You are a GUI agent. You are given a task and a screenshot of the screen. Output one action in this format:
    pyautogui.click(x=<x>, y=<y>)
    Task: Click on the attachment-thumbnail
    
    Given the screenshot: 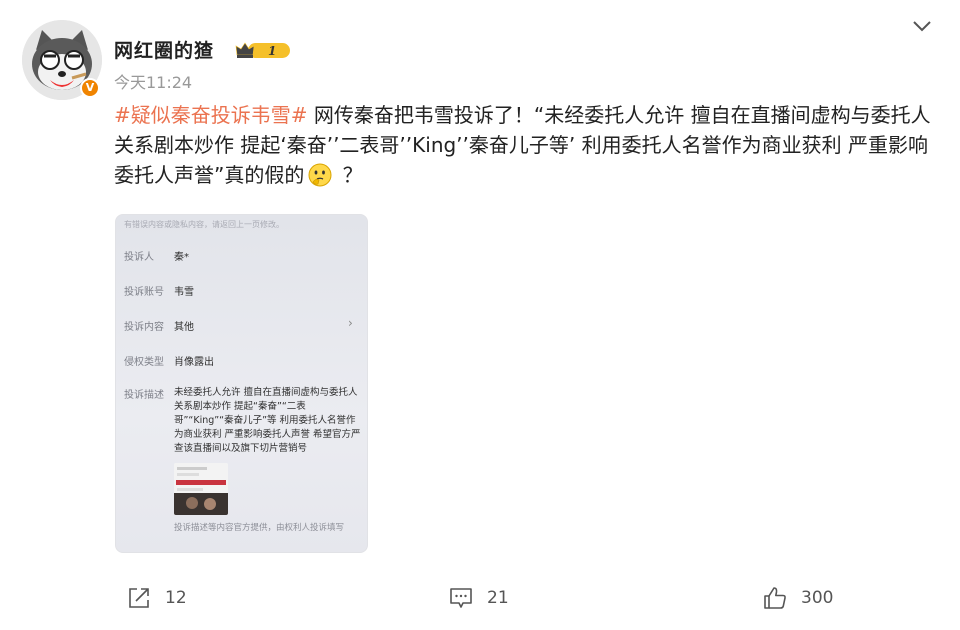 What is the action you would take?
    pyautogui.click(x=201, y=489)
    